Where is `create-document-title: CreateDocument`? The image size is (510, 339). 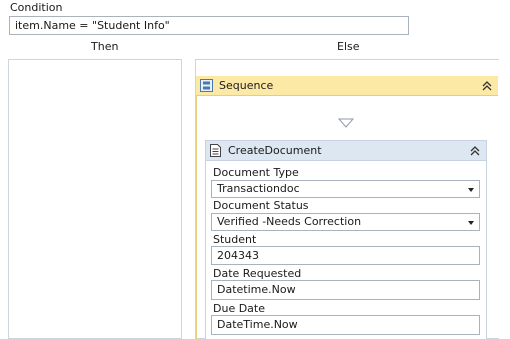 create-document-title: CreateDocument is located at coordinates (275, 150).